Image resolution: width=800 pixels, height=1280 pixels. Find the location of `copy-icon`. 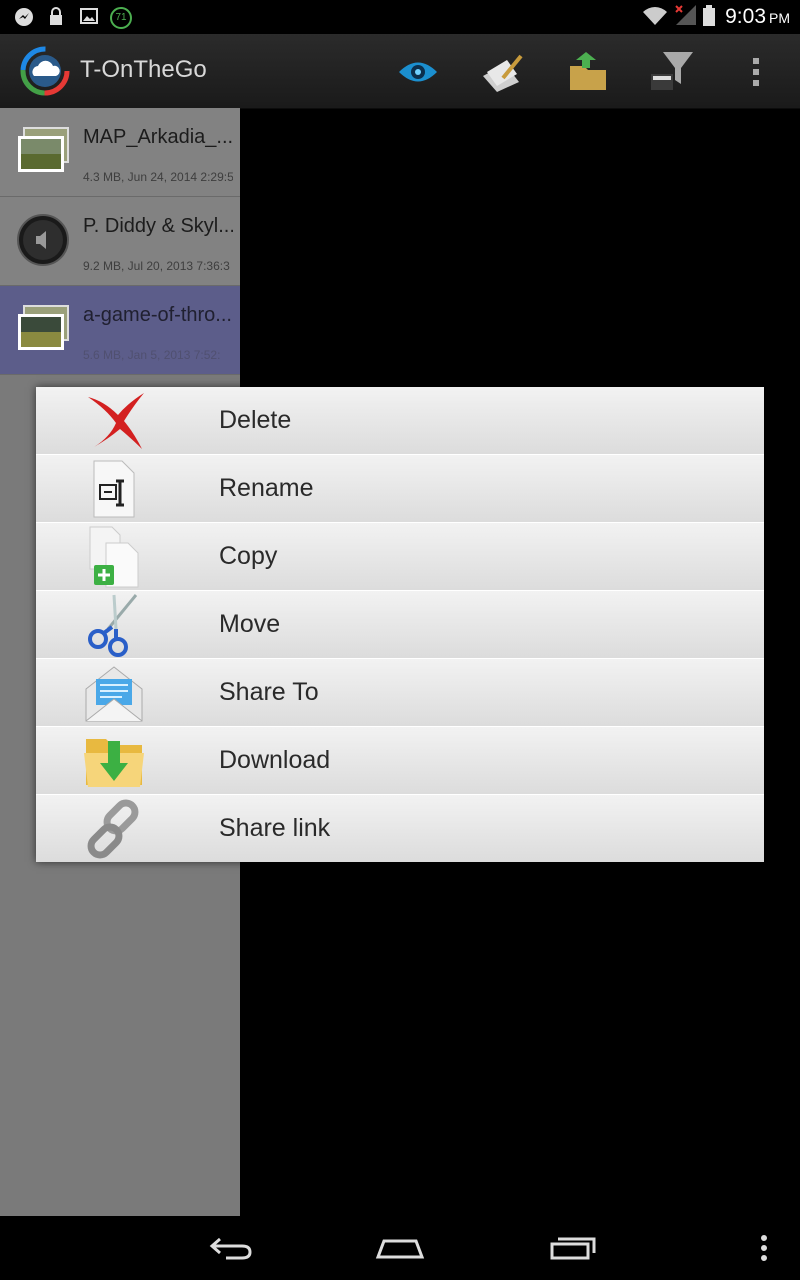

copy-icon is located at coordinates (114, 557).